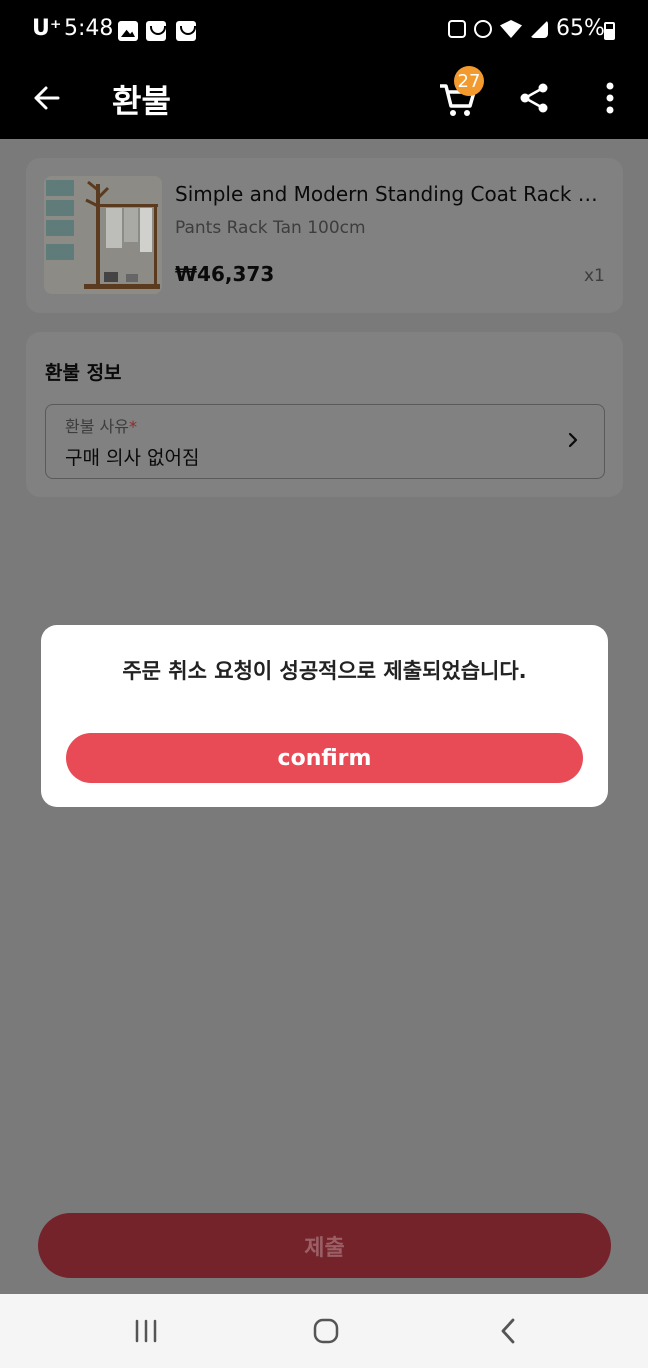 This screenshot has width=648, height=1368. What do you see at coordinates (146, 1331) in the screenshot?
I see `recent-apps-icon` at bounding box center [146, 1331].